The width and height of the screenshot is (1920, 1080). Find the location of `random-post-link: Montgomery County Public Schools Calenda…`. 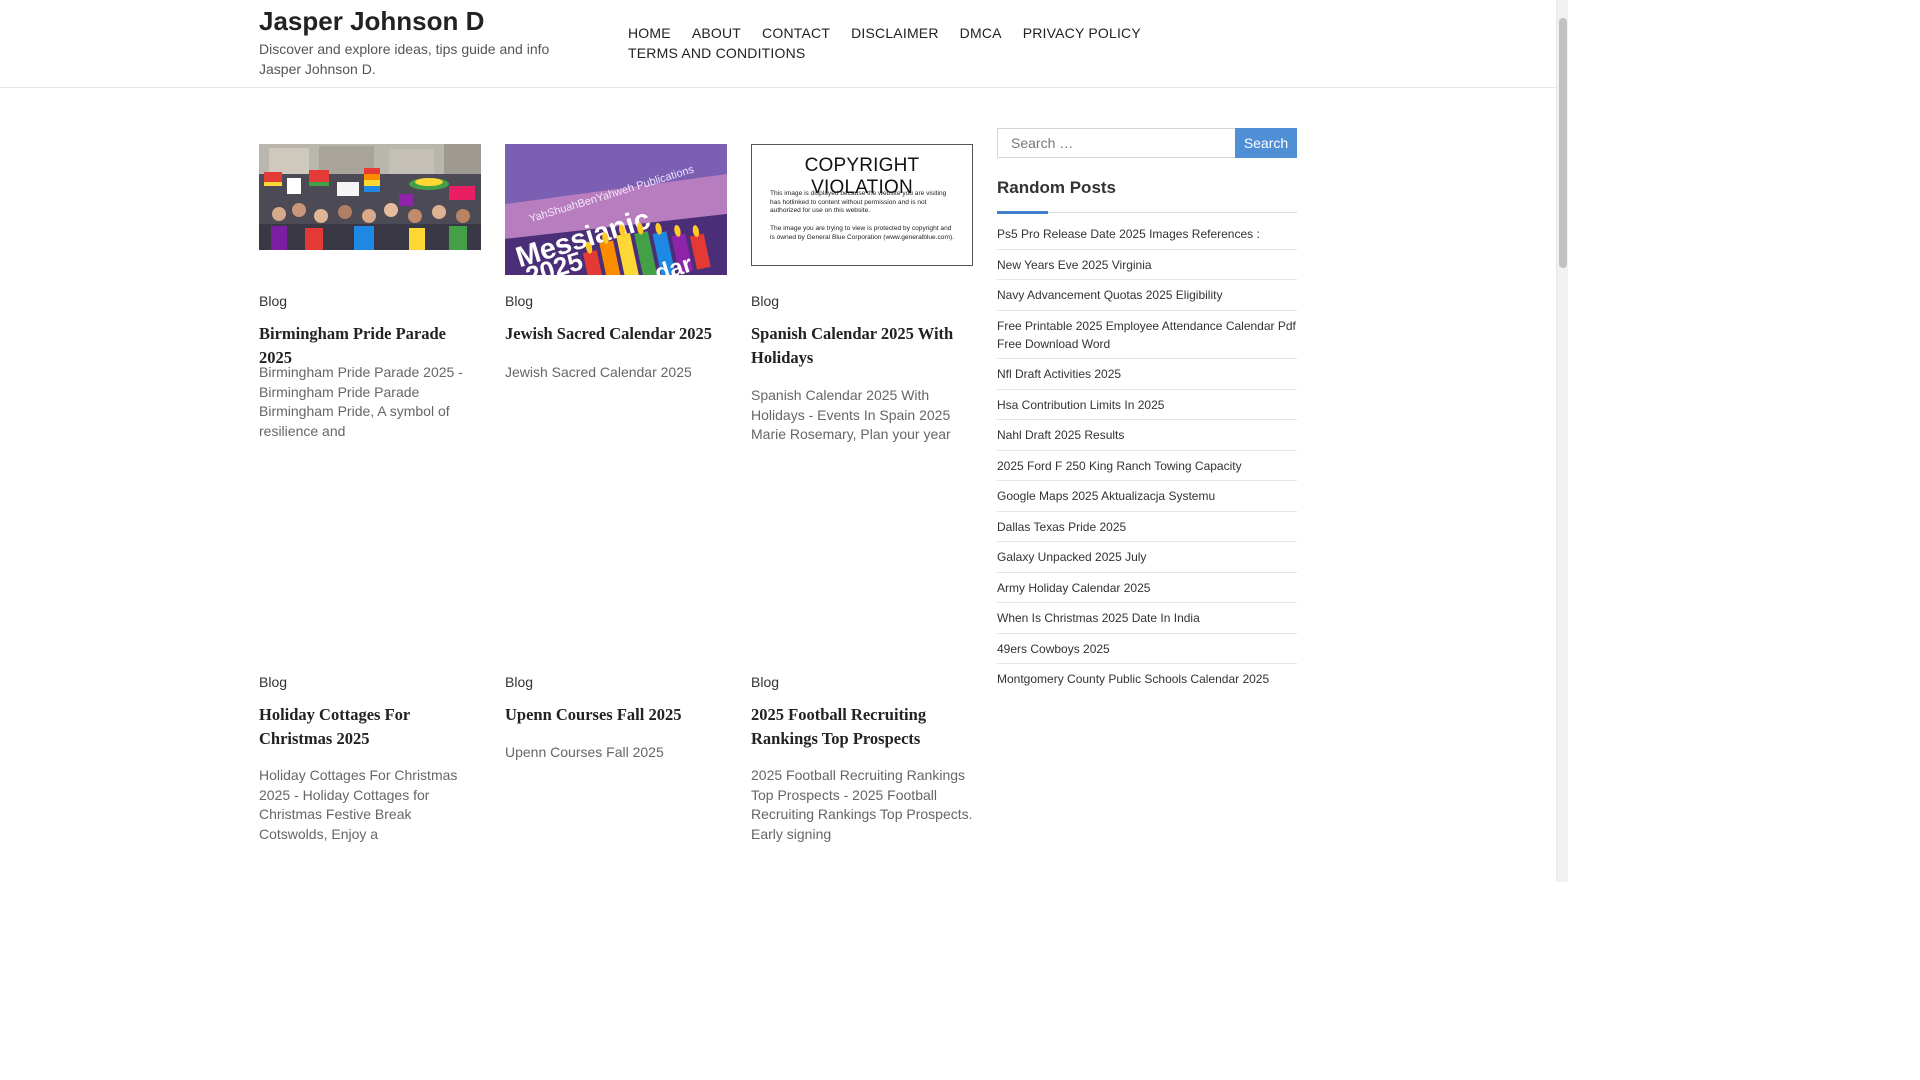

random-post-link: Montgomery County Public Schools Calenda… is located at coordinates (1147, 679).